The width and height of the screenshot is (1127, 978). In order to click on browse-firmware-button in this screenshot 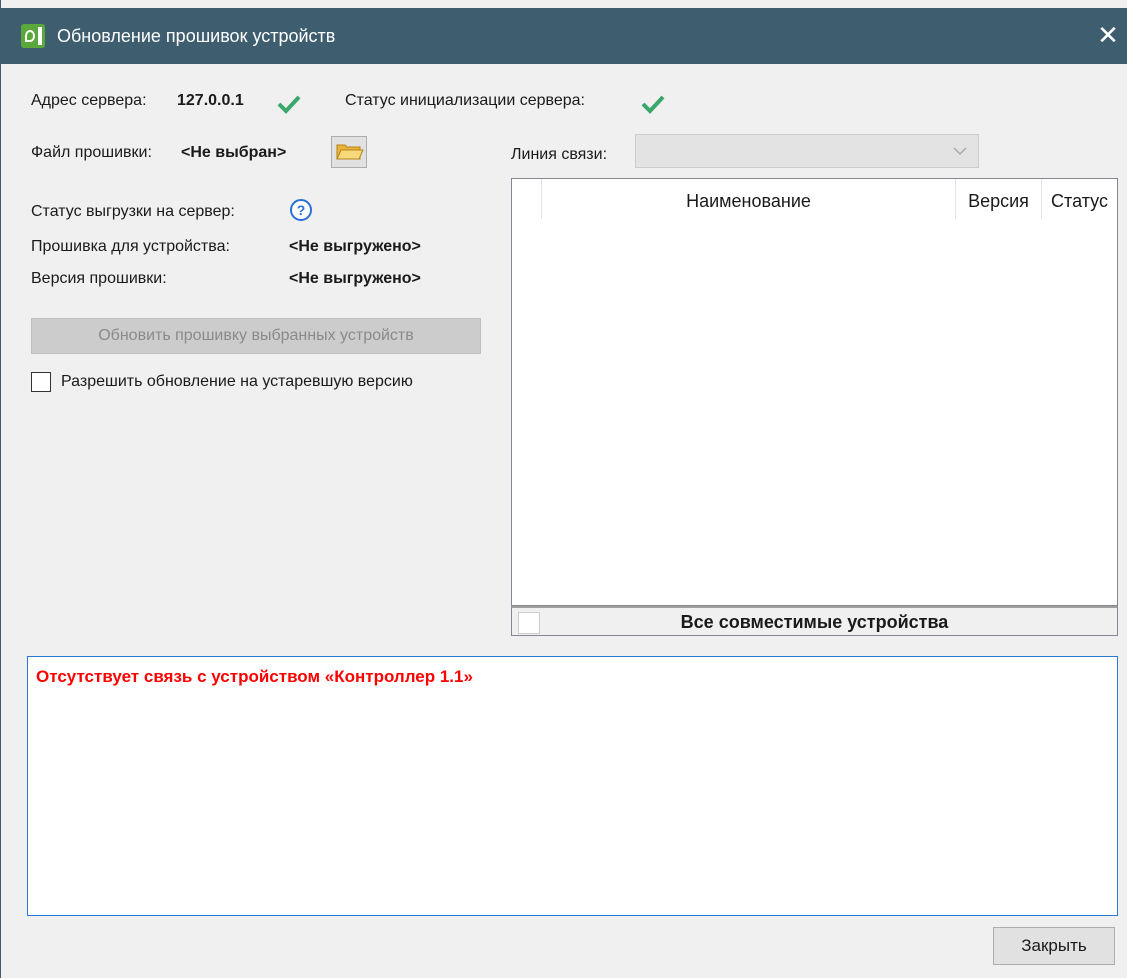, I will do `click(349, 152)`.